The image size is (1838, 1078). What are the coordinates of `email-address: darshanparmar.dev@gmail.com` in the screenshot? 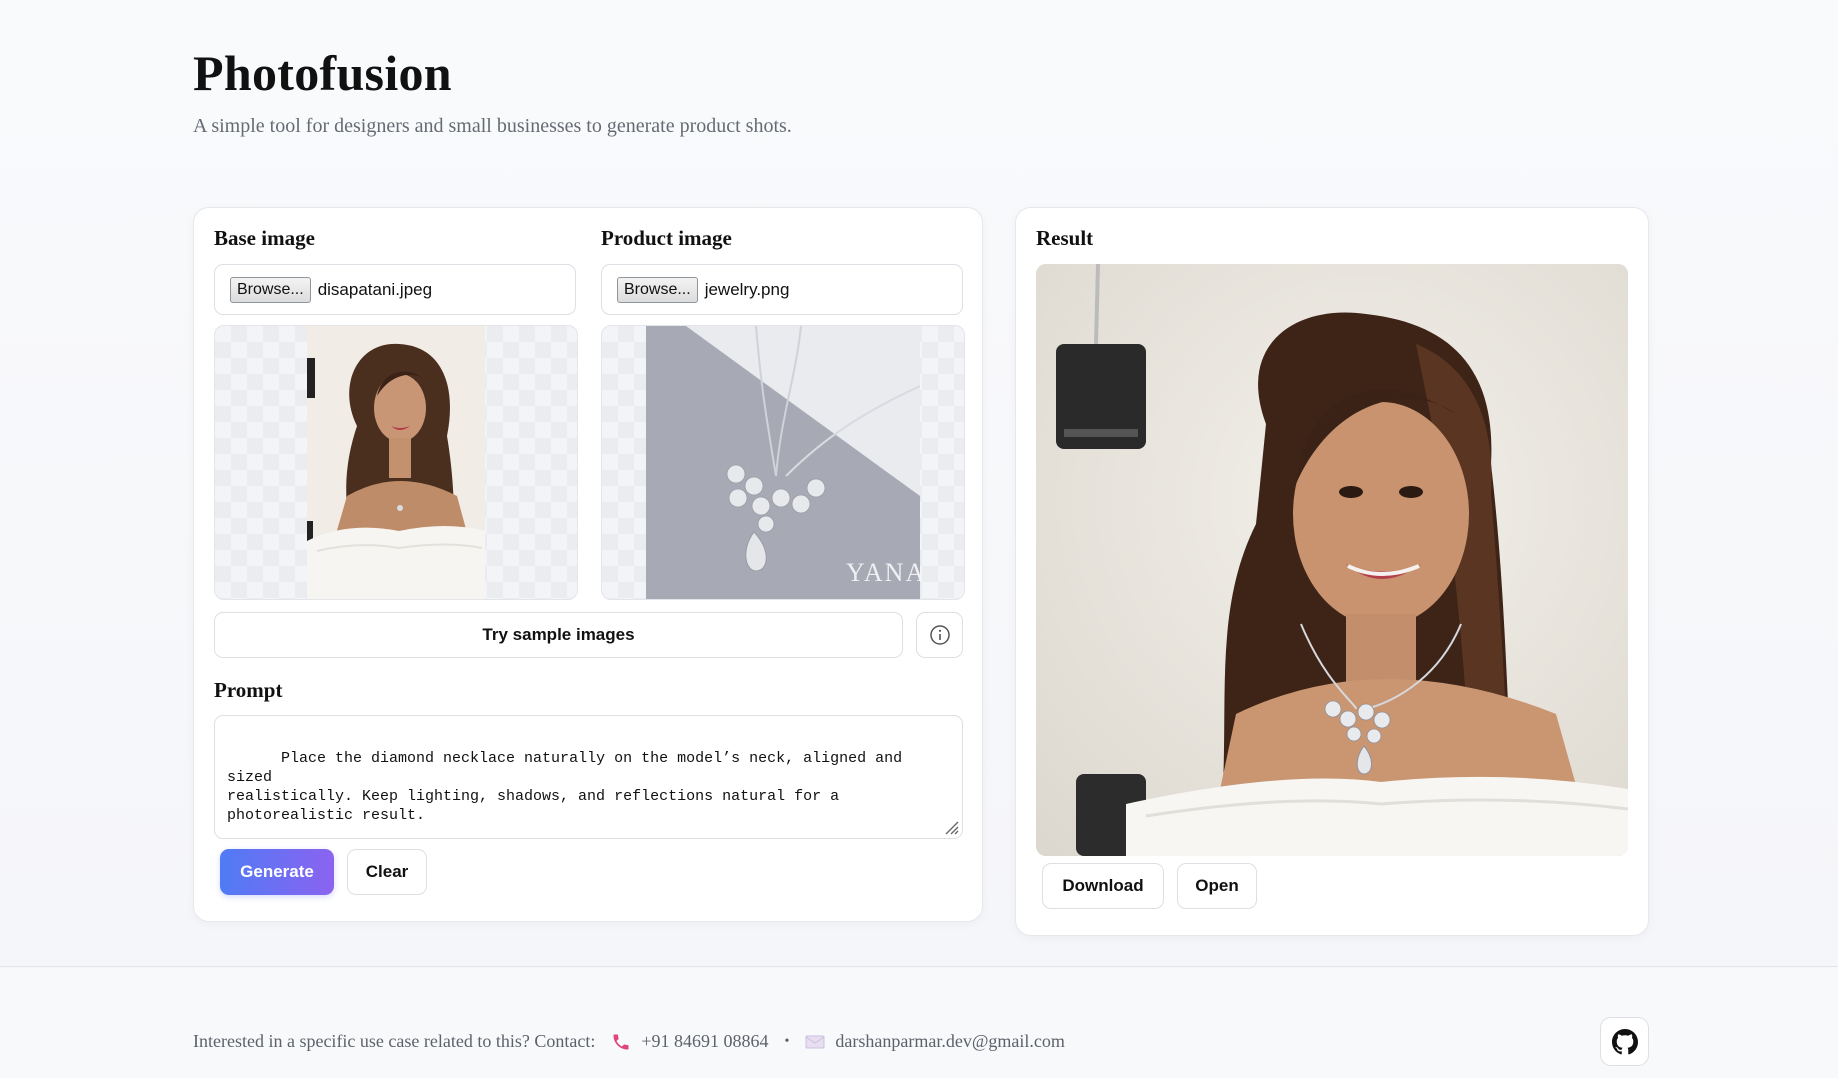 It's located at (950, 1041).